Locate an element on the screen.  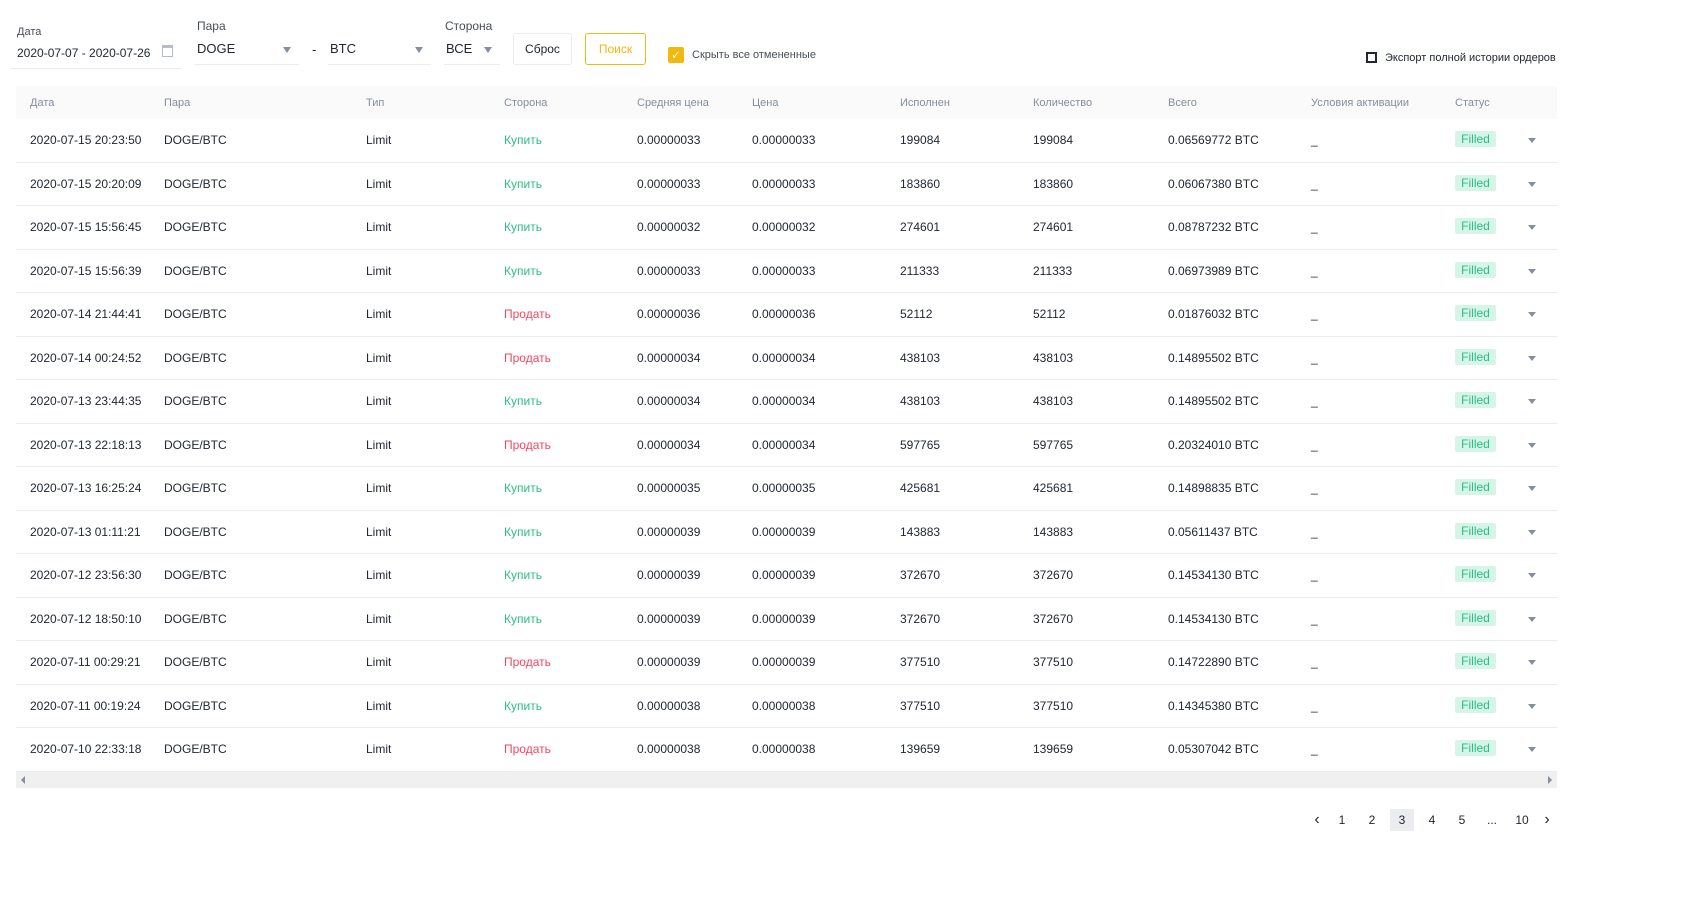
page-4: 4 is located at coordinates (1432, 820).